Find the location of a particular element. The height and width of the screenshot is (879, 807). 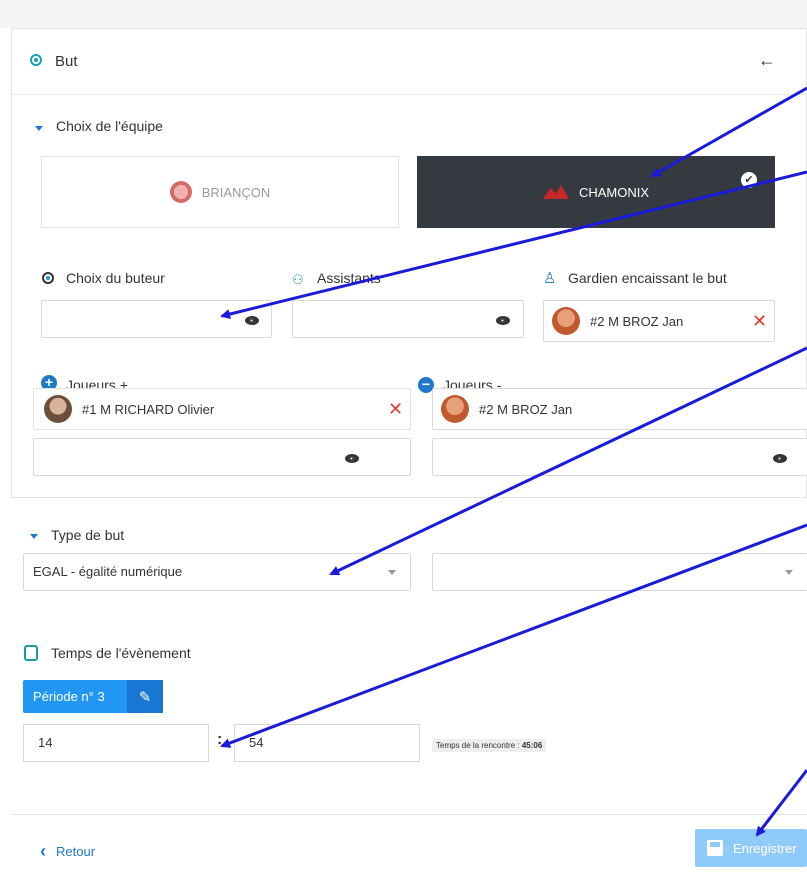

annotation-arrow-save is located at coordinates (781, 803).